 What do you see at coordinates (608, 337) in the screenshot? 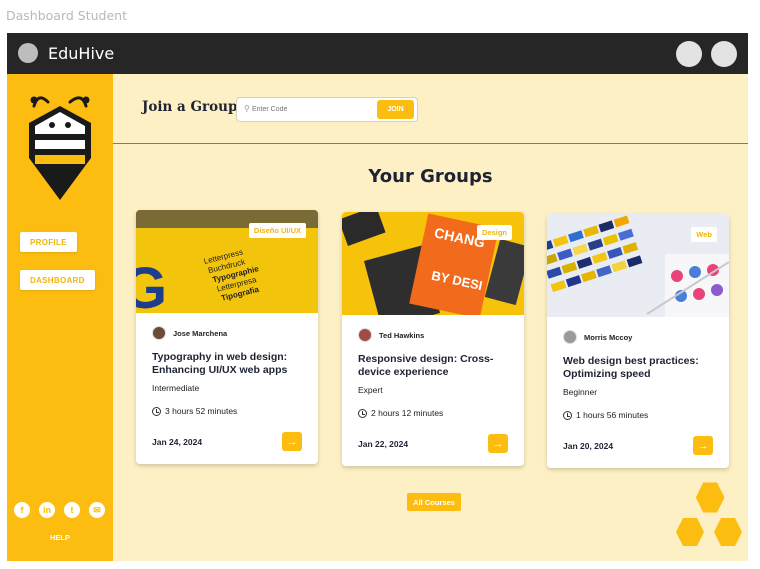
I see `author-name: Morris Mccoy` at bounding box center [608, 337].